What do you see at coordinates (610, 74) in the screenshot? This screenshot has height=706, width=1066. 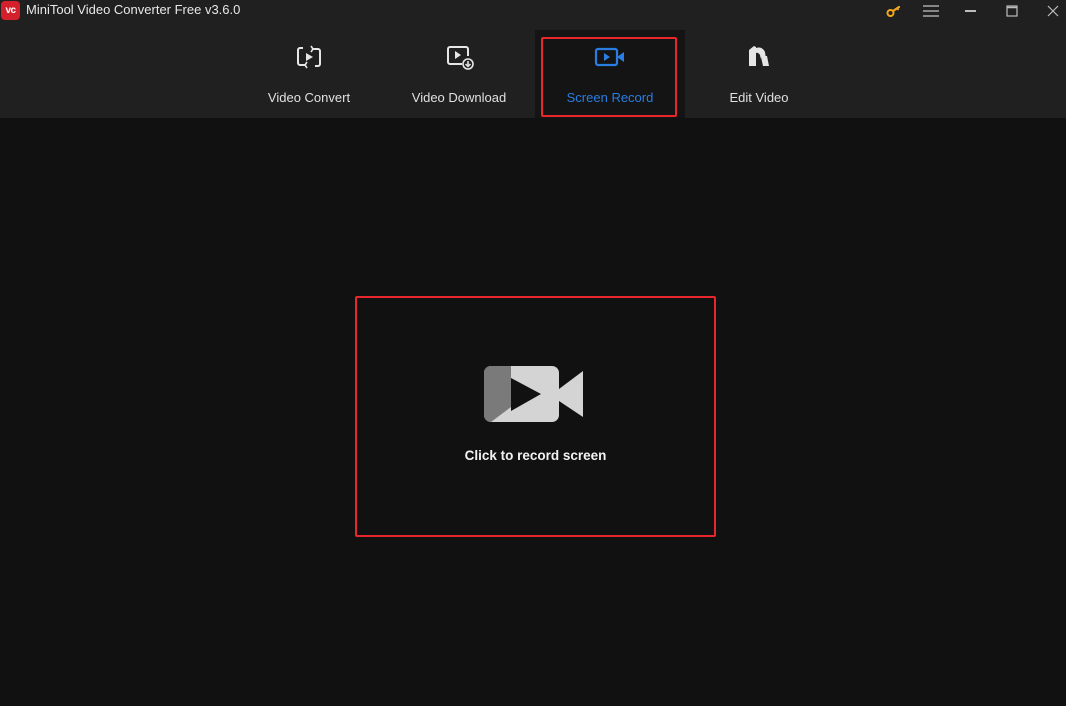 I see `tab-screen-record: Screen Record` at bounding box center [610, 74].